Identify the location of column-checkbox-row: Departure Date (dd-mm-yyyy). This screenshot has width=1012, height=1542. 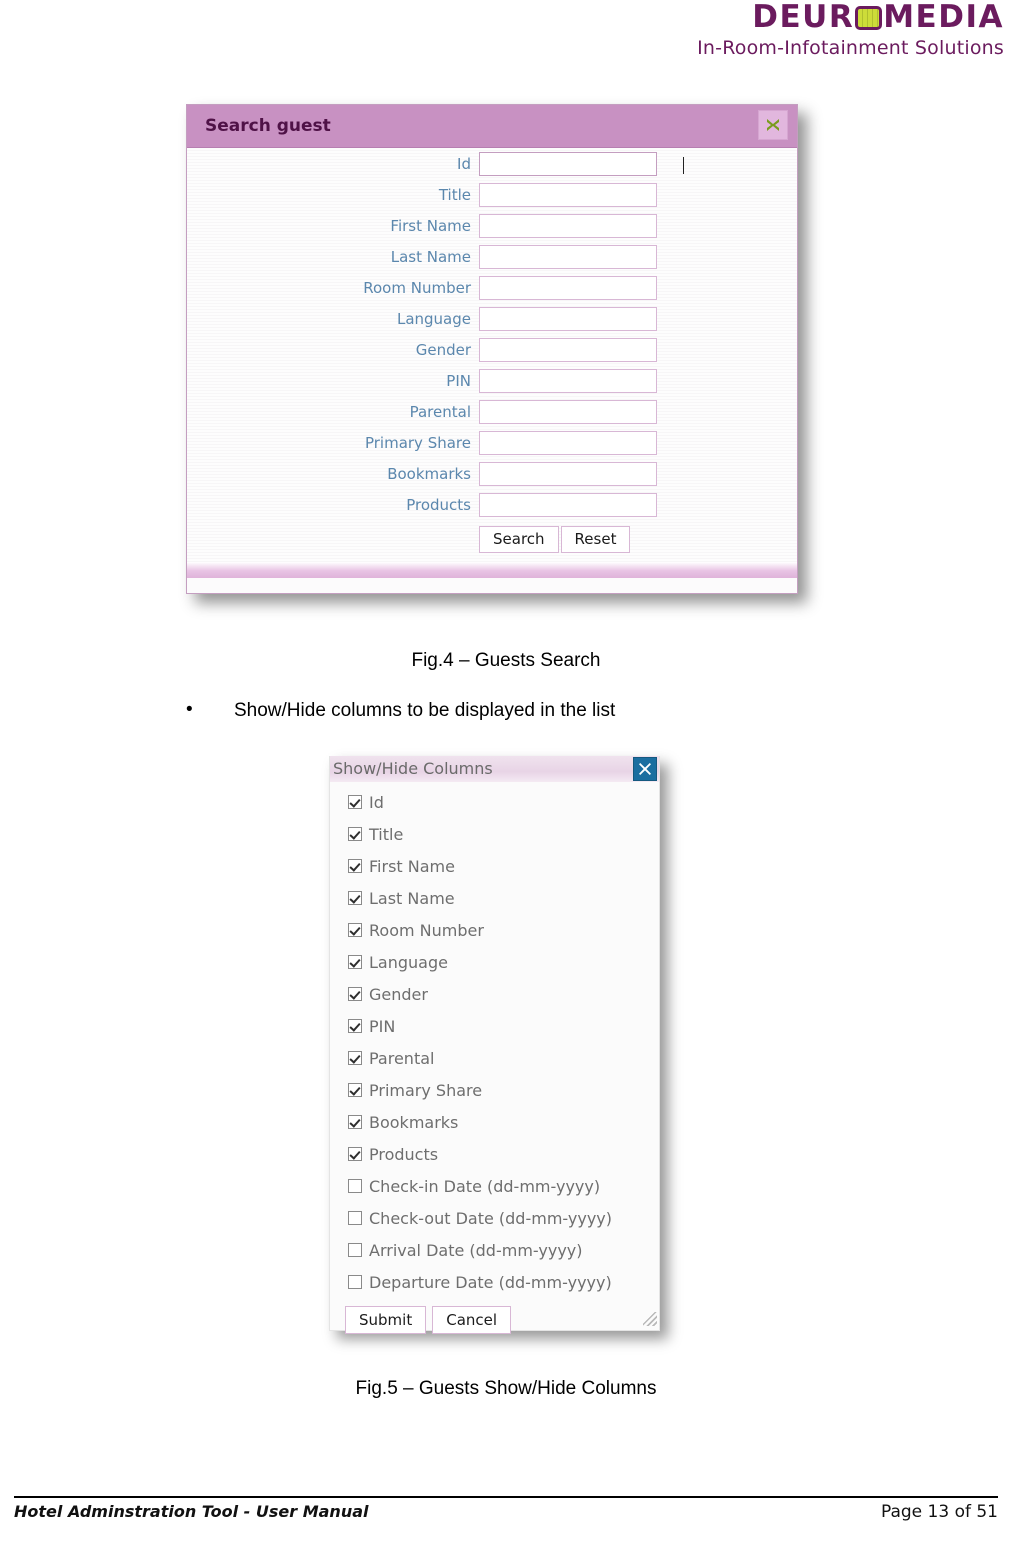
(503, 1282).